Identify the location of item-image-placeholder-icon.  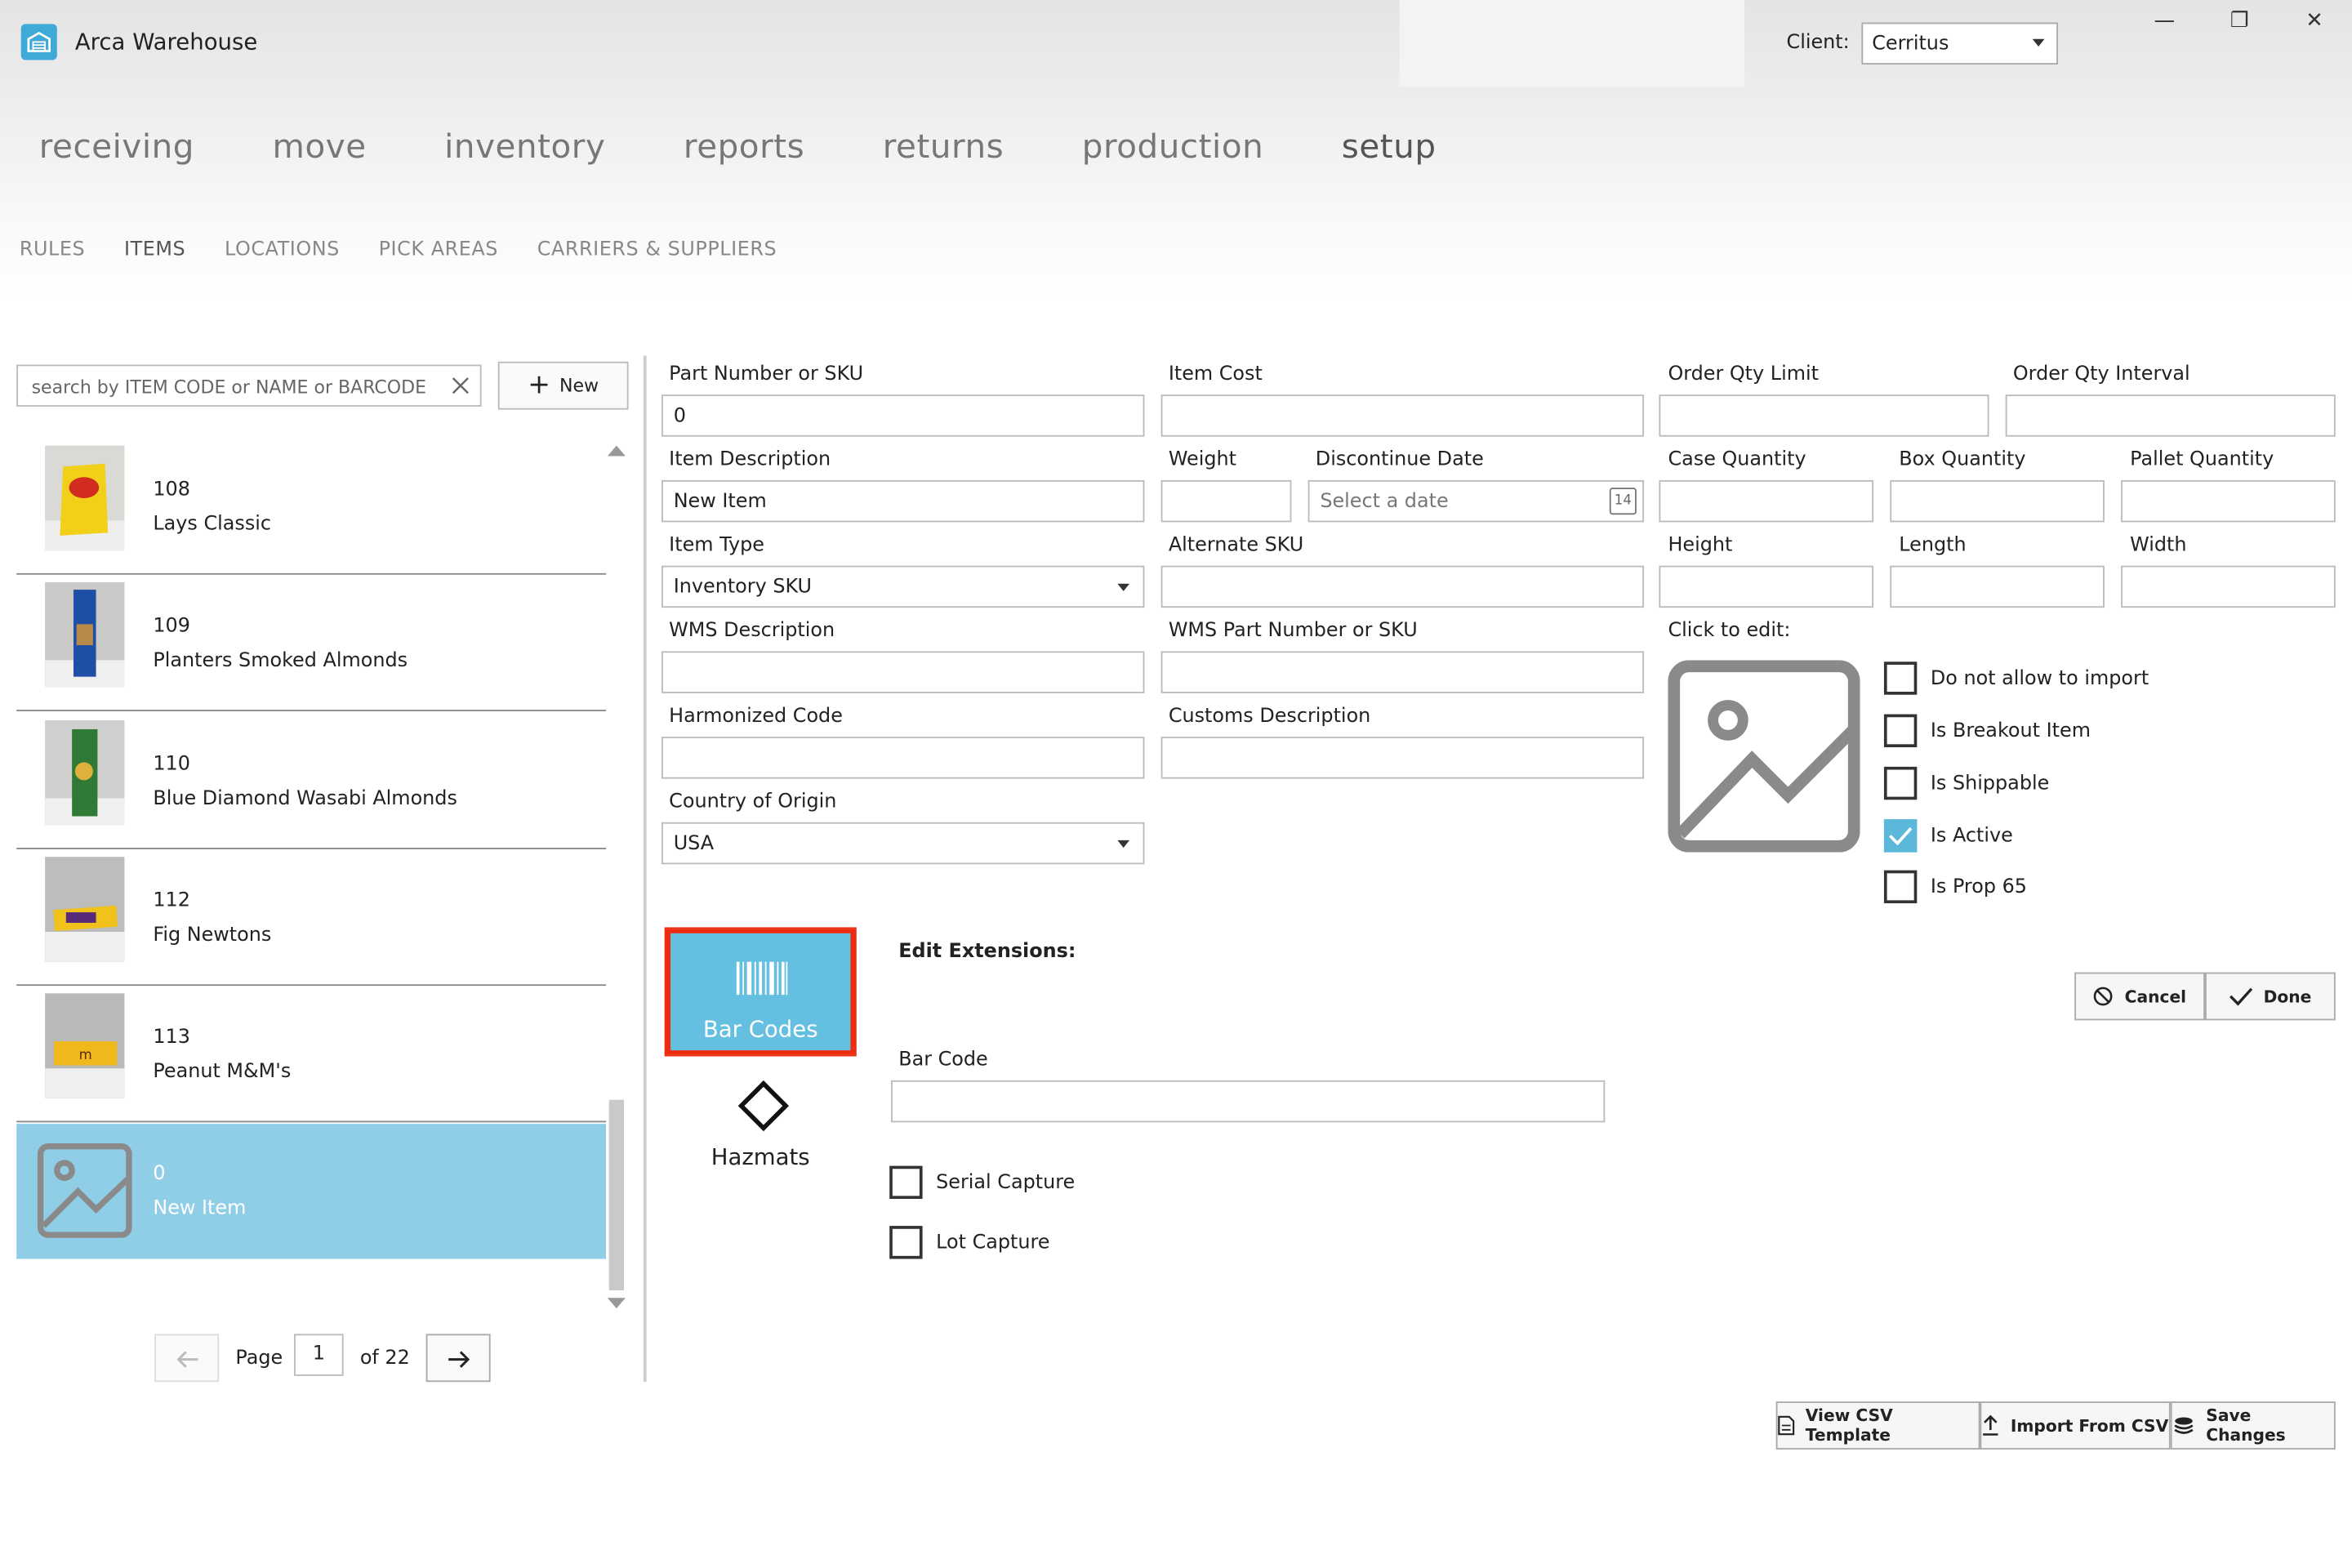
(1764, 756).